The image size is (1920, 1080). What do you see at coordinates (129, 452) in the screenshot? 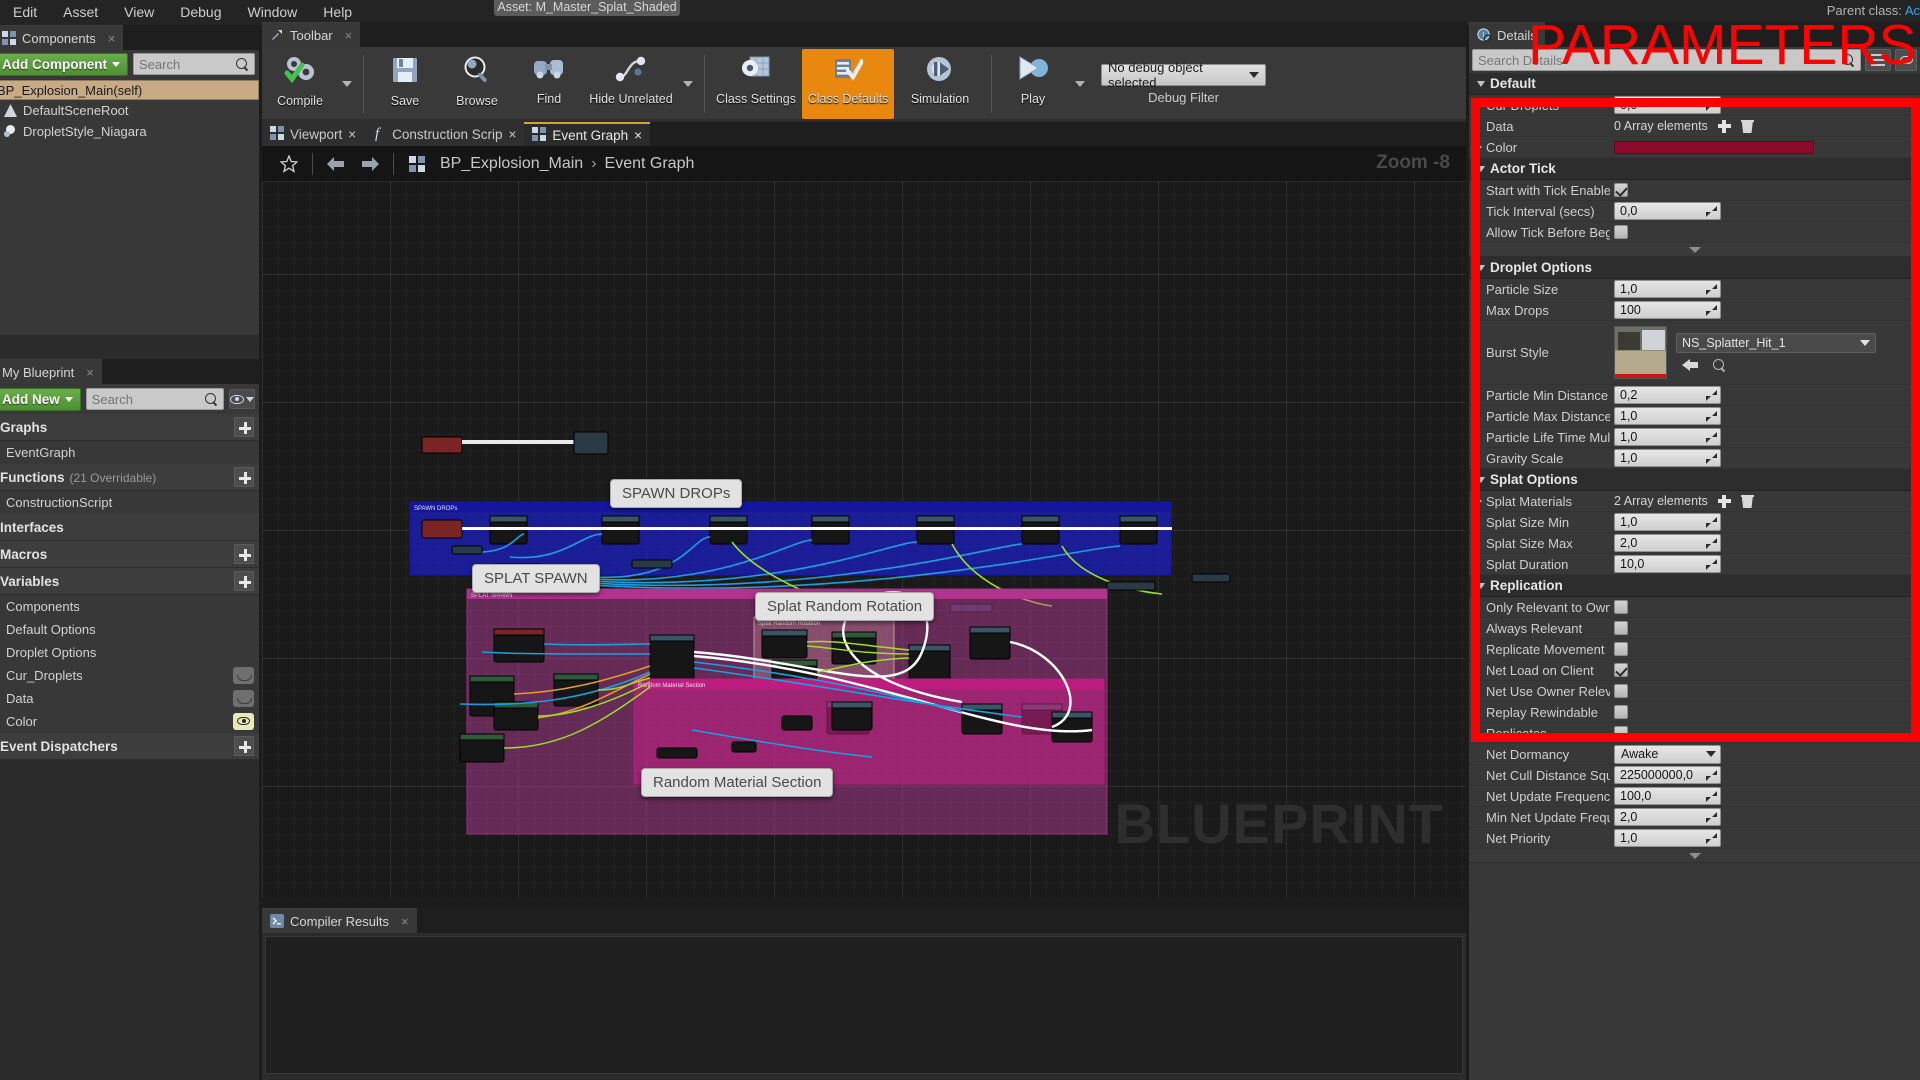
I see `my-blueprint-item-eventgraph: EventGraph` at bounding box center [129, 452].